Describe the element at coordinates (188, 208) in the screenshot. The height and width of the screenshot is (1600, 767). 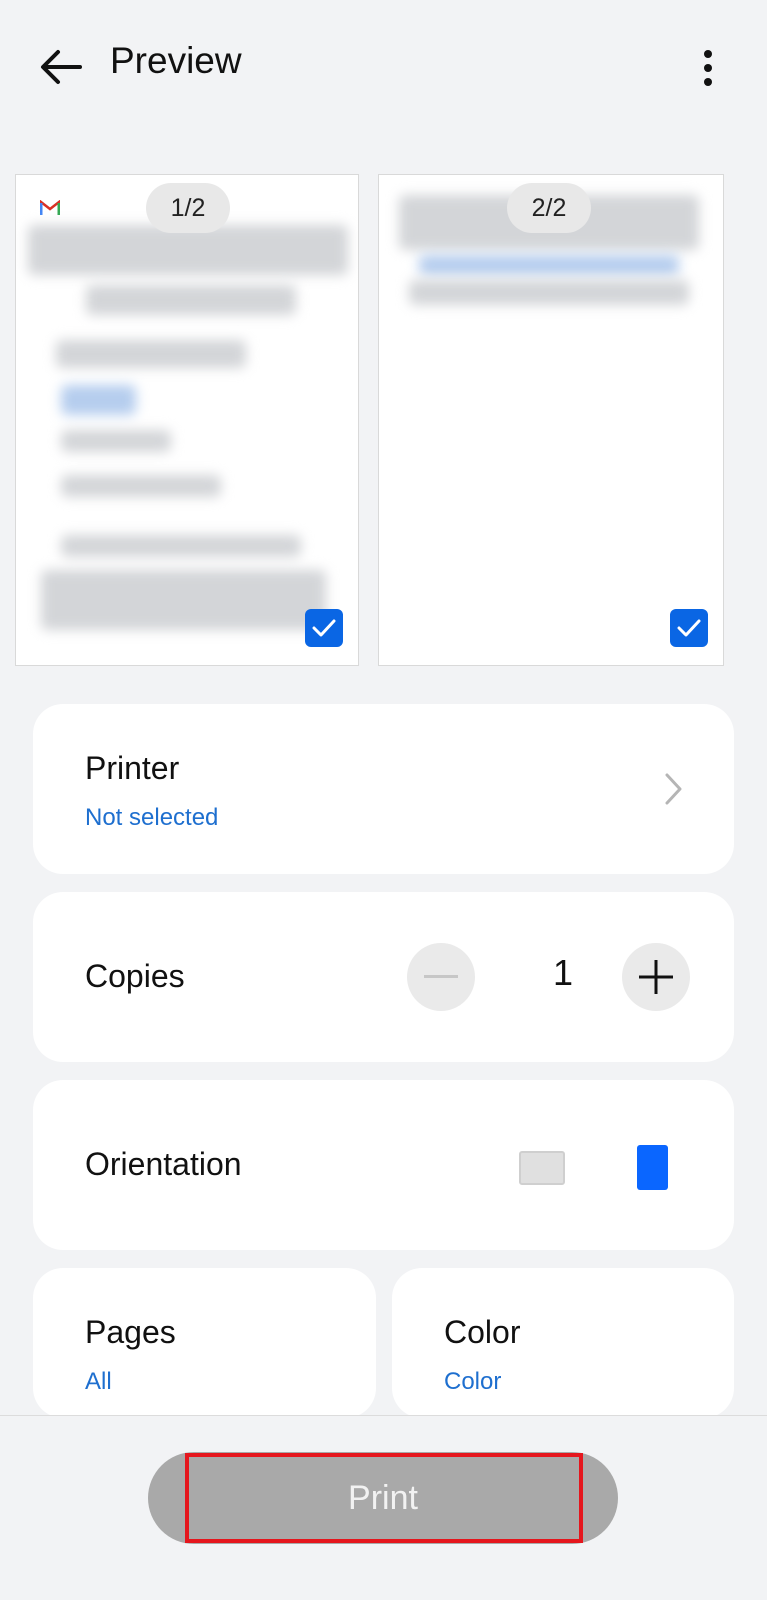
I see `page-indicator: 1/2` at that location.